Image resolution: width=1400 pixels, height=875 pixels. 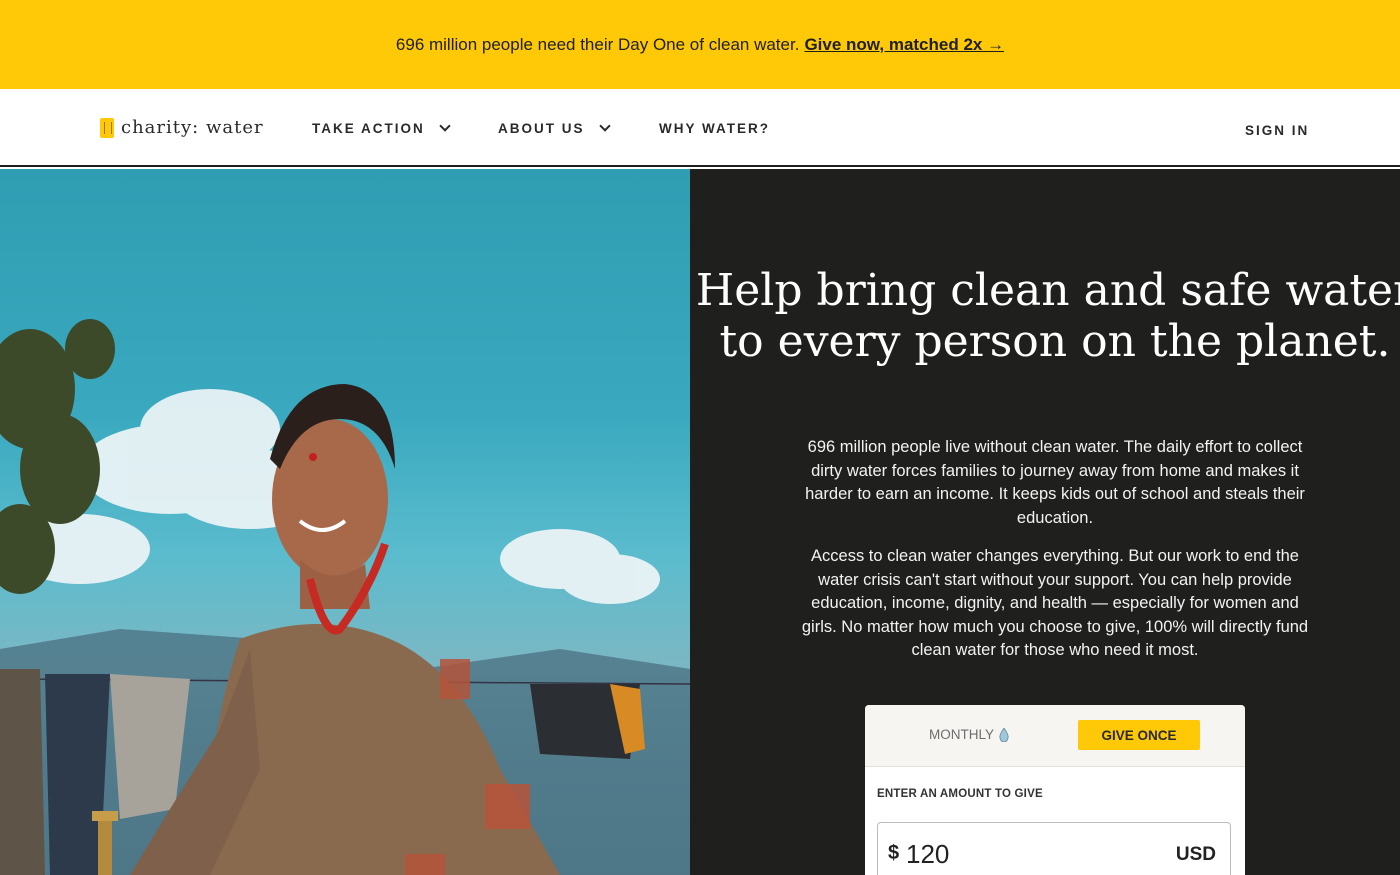 I want to click on nav-take-action: TAKE ACTION, so click(x=381, y=128).